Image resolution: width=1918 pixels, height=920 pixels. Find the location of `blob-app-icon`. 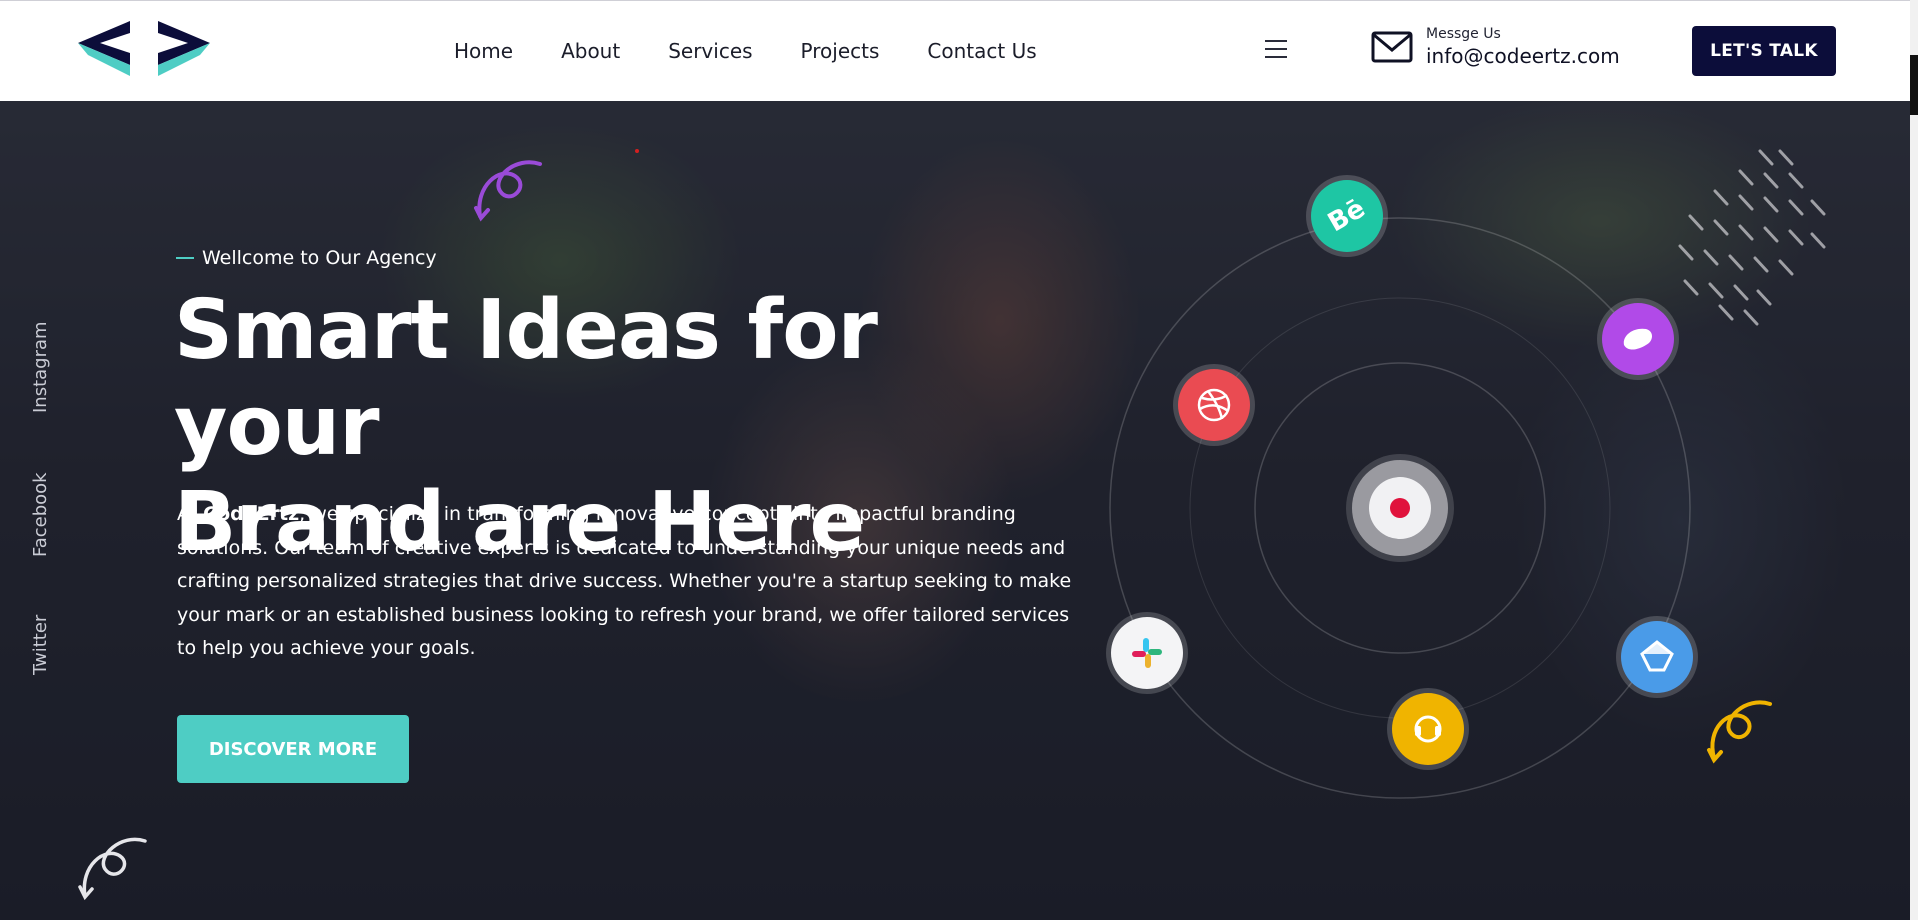

blob-app-icon is located at coordinates (1638, 339).